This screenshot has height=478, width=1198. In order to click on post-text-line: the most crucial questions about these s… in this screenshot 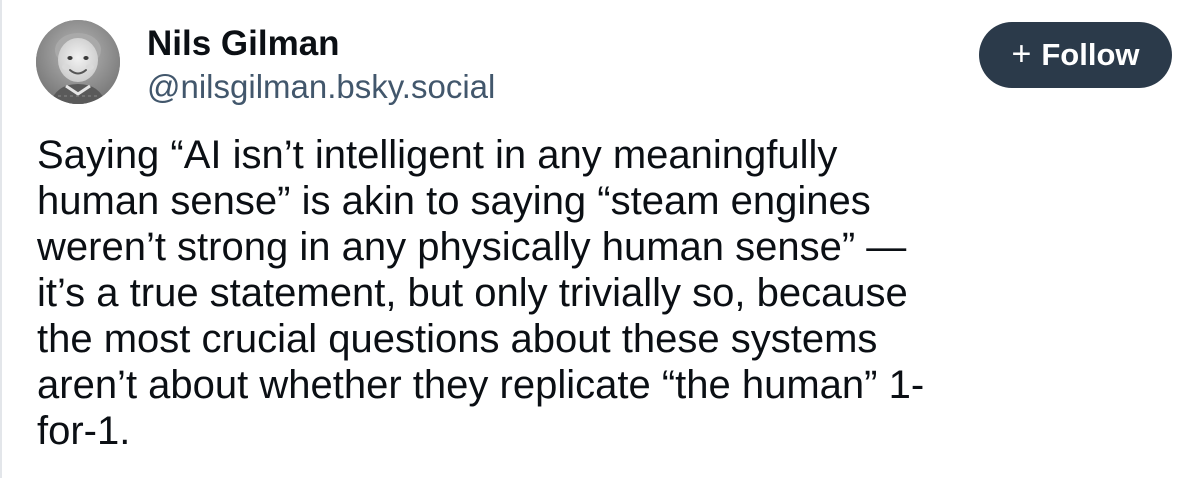, I will do `click(457, 339)`.